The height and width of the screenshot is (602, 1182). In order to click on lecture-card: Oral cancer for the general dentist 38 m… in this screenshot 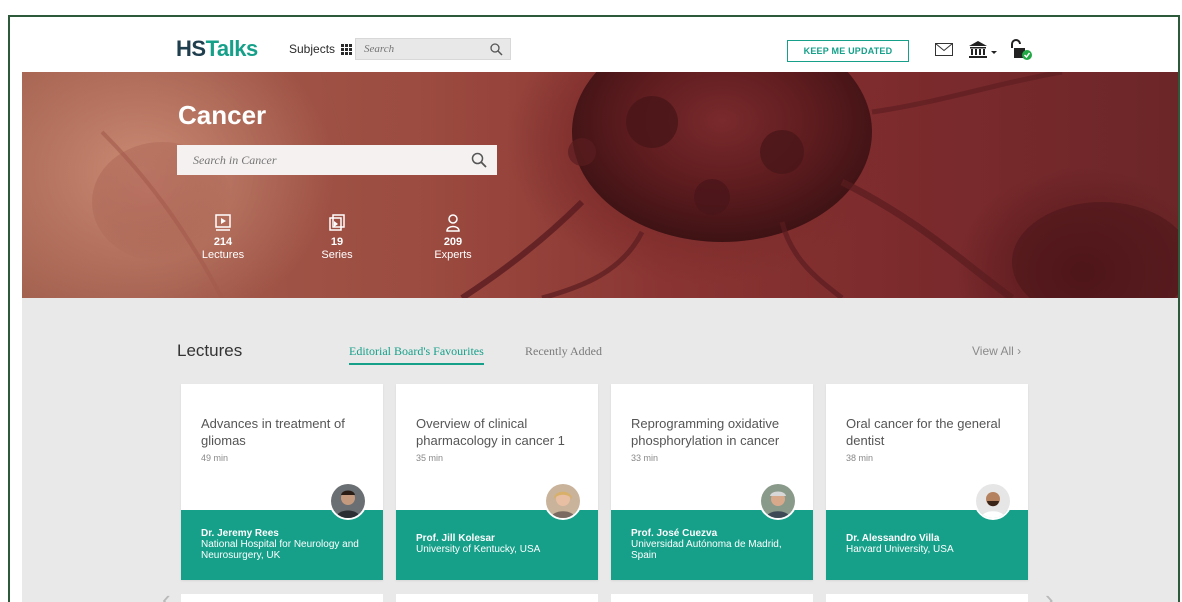, I will do `click(927, 482)`.